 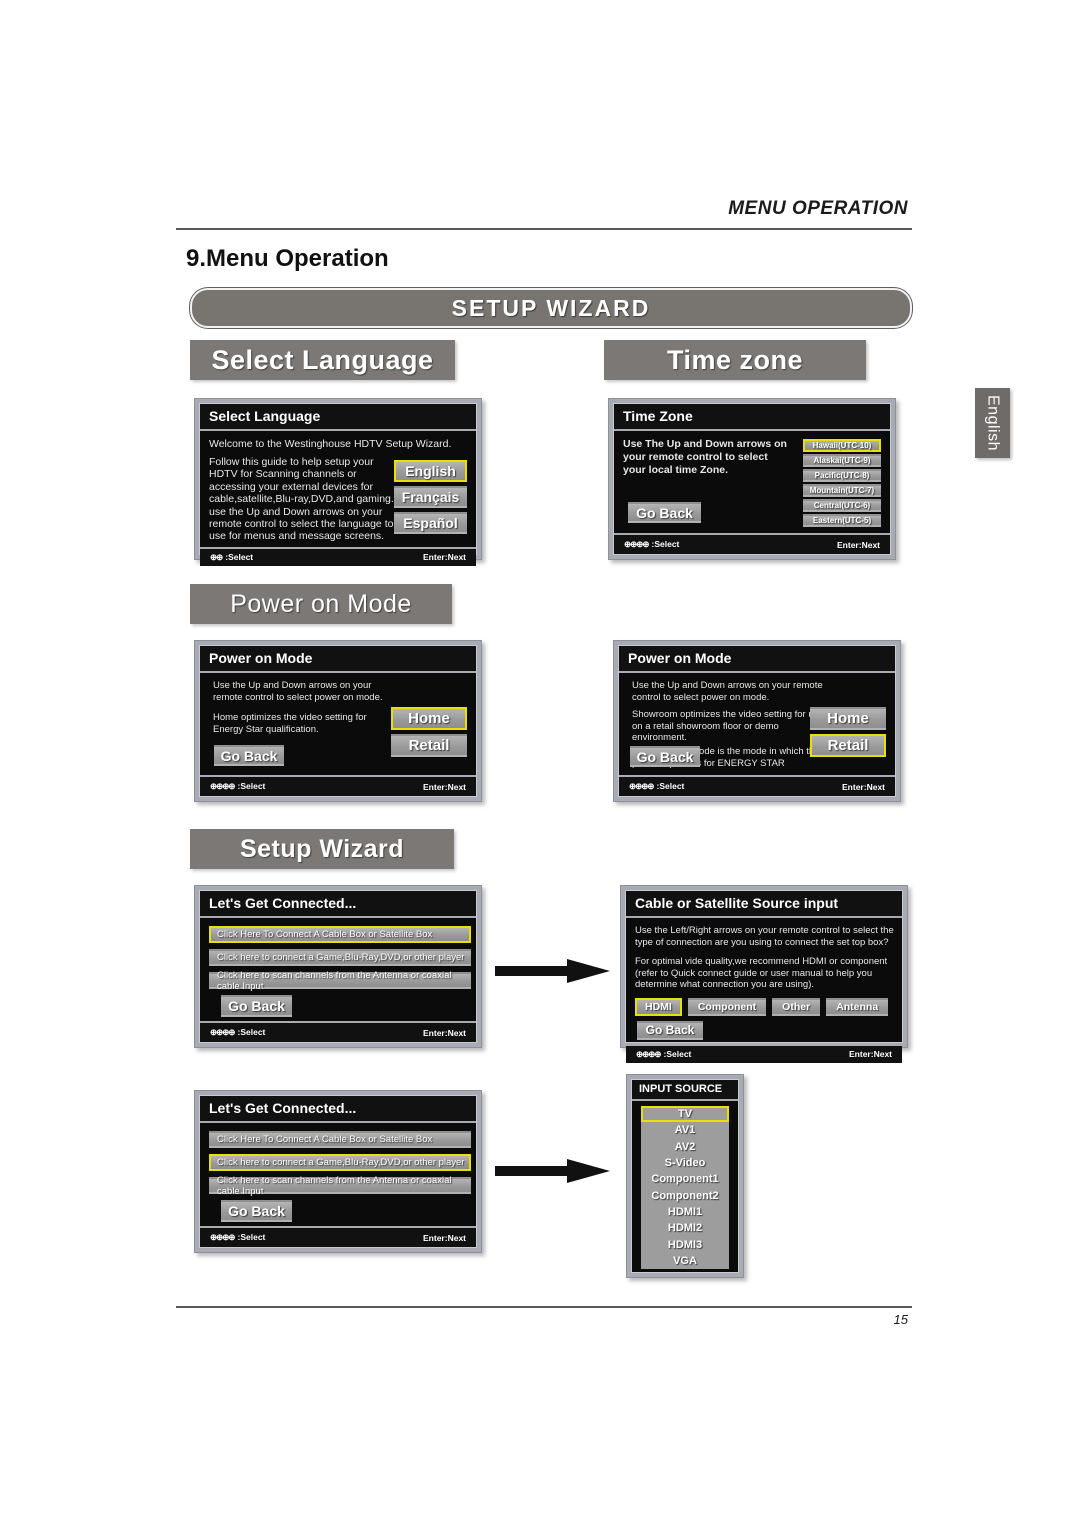 What do you see at coordinates (842, 490) in the screenshot?
I see `timezone-option-mountain: Mountain(UTC-7)` at bounding box center [842, 490].